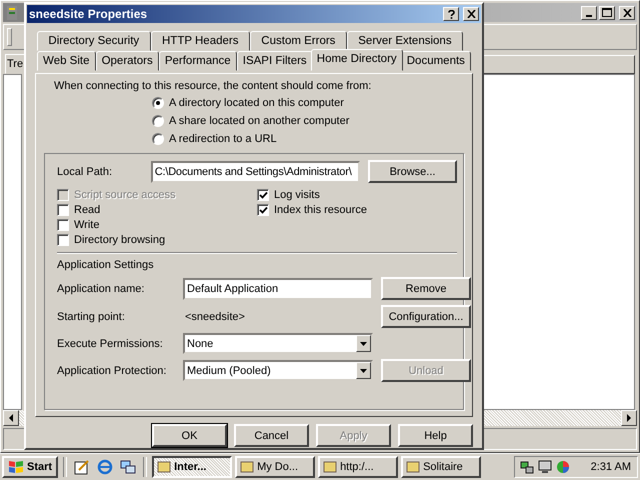  Describe the element at coordinates (255, 171) in the screenshot. I see `local-path-field: C:\Documents and Settings\Administrator\` at that location.